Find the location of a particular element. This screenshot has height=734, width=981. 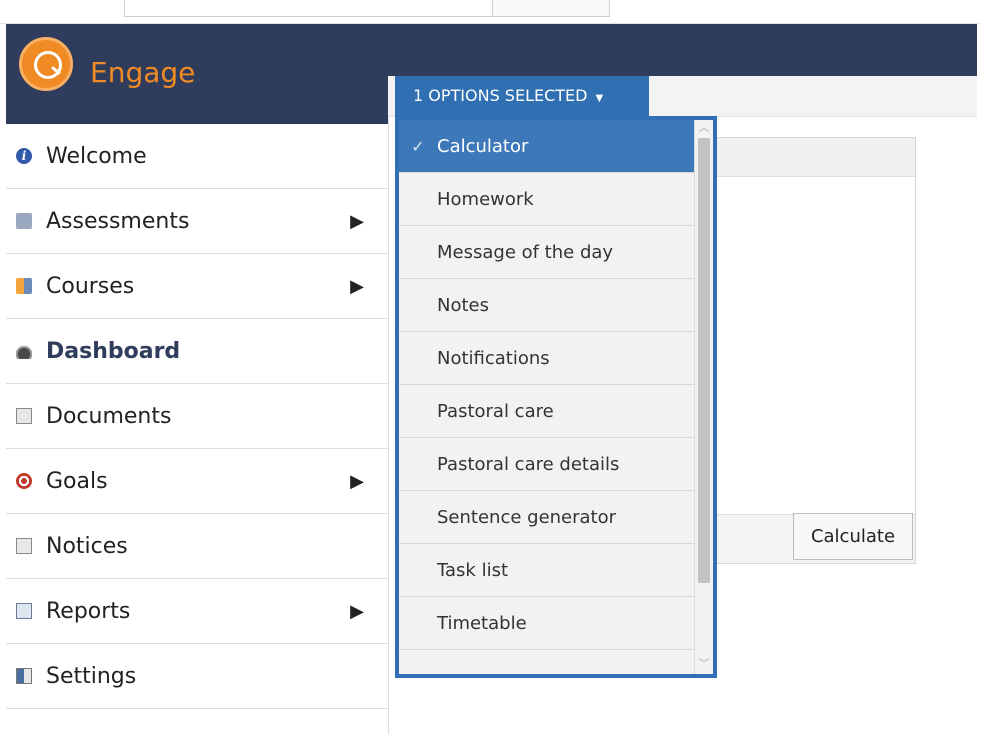

engage-logo-icon is located at coordinates (46, 64).